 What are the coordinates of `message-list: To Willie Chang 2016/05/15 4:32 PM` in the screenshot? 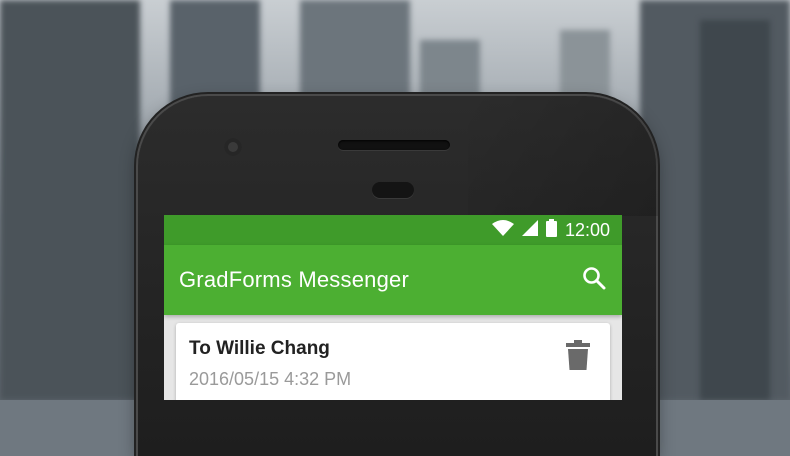 It's located at (393, 357).